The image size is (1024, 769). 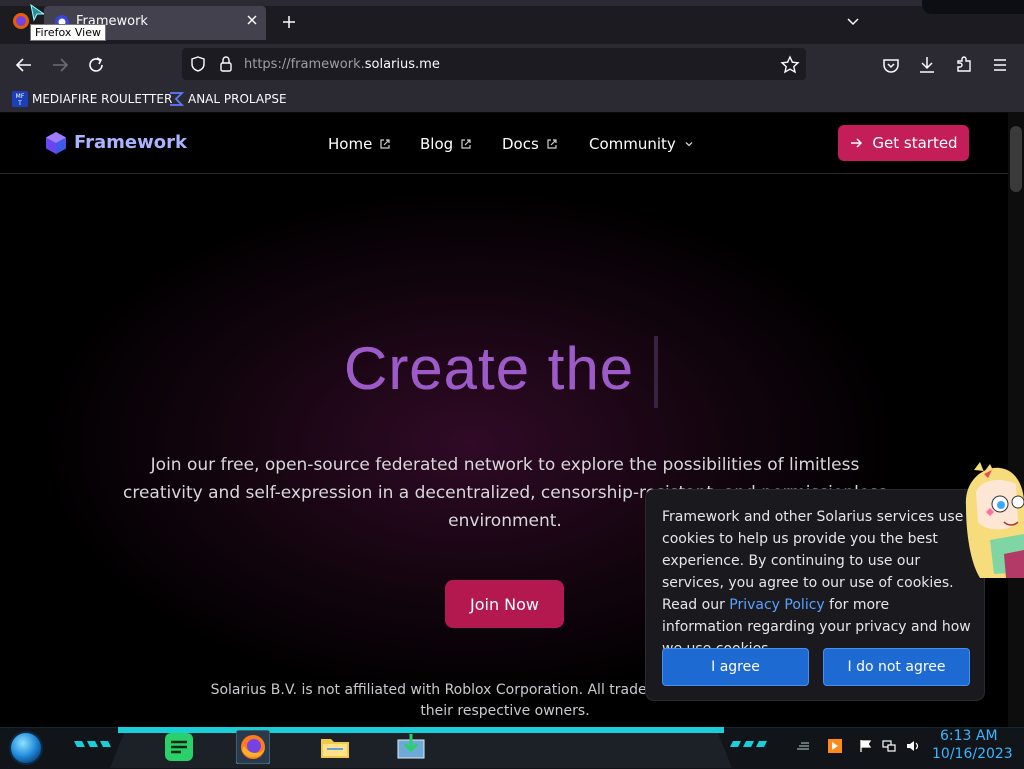 What do you see at coordinates (304, 64) in the screenshot?
I see `url-prefix: https://framework.` at bounding box center [304, 64].